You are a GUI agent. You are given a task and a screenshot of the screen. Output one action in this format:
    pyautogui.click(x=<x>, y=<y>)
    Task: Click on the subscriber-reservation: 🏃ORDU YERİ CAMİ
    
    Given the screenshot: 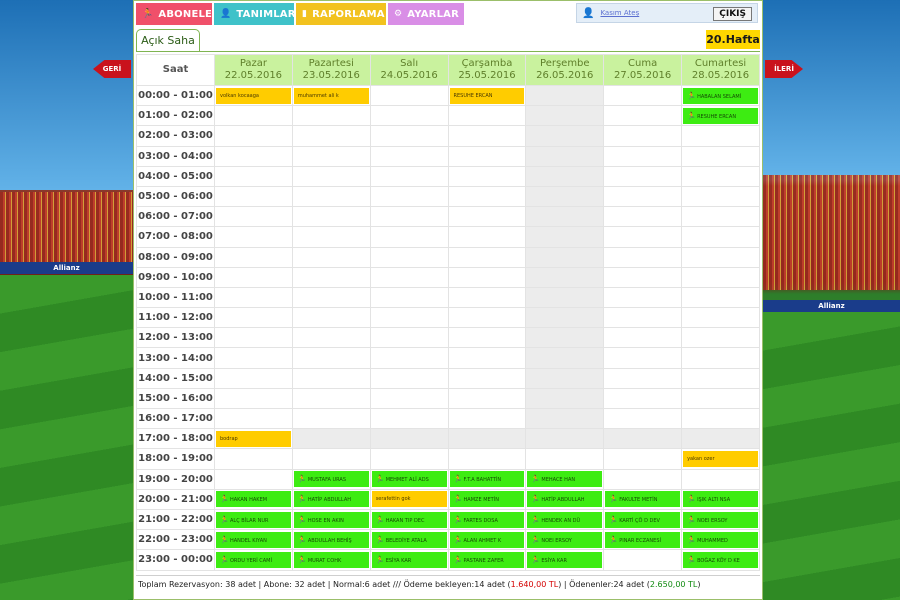 What is the action you would take?
    pyautogui.click(x=253, y=559)
    